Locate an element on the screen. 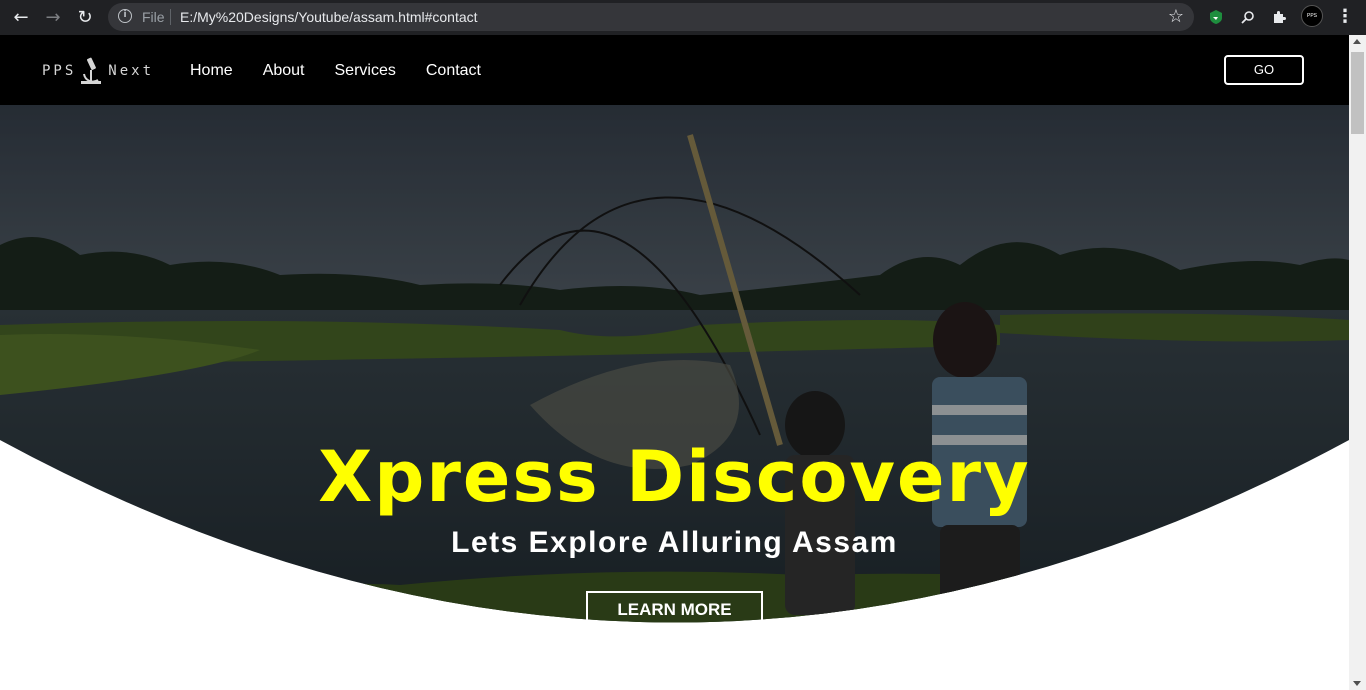 Image resolution: width=1366 pixels, height=690 pixels. back-icon: ← is located at coordinates (21, 17).